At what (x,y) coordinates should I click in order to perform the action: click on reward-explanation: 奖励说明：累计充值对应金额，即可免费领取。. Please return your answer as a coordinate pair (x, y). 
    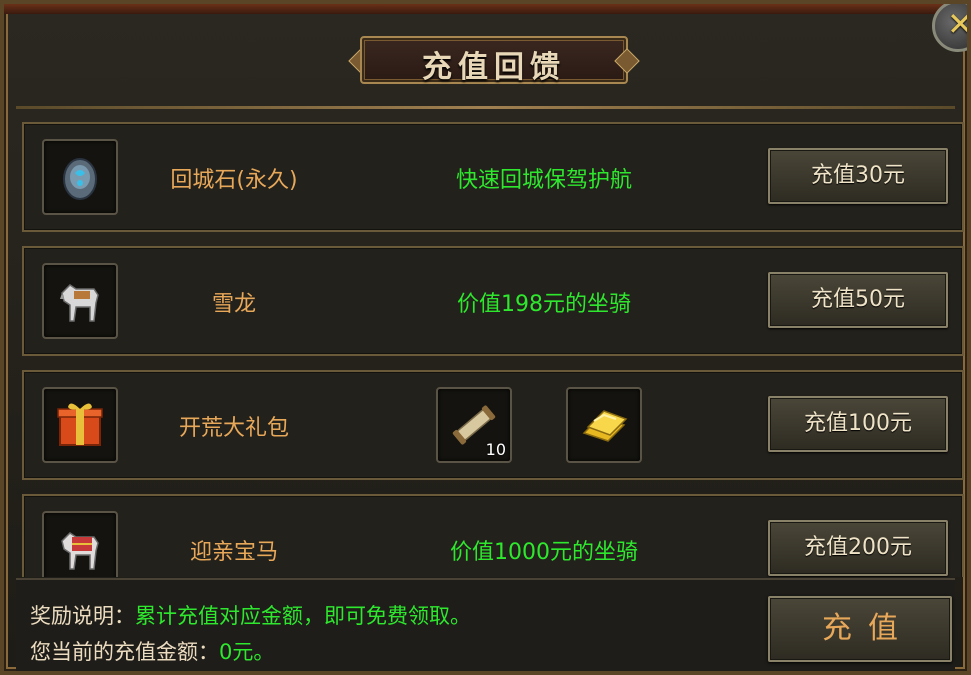
    Looking at the image, I should click on (250, 615).